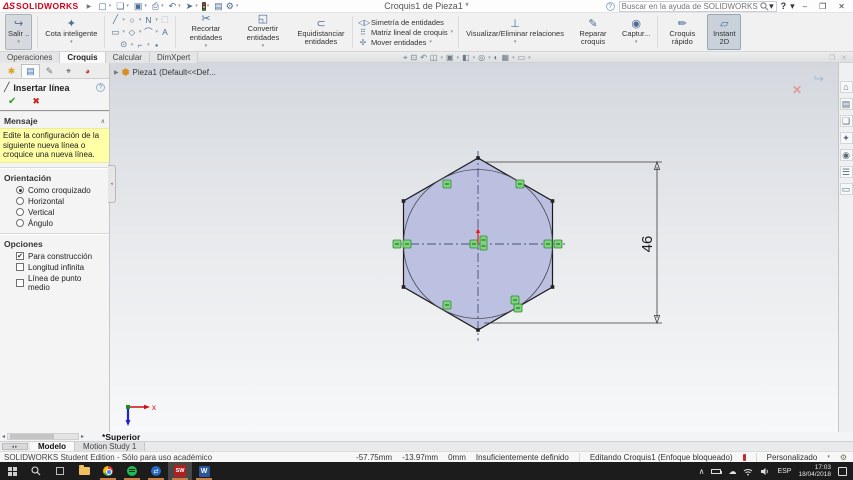 This screenshot has width=853, height=480. What do you see at coordinates (717, 471) in the screenshot?
I see `battery-icon` at bounding box center [717, 471].